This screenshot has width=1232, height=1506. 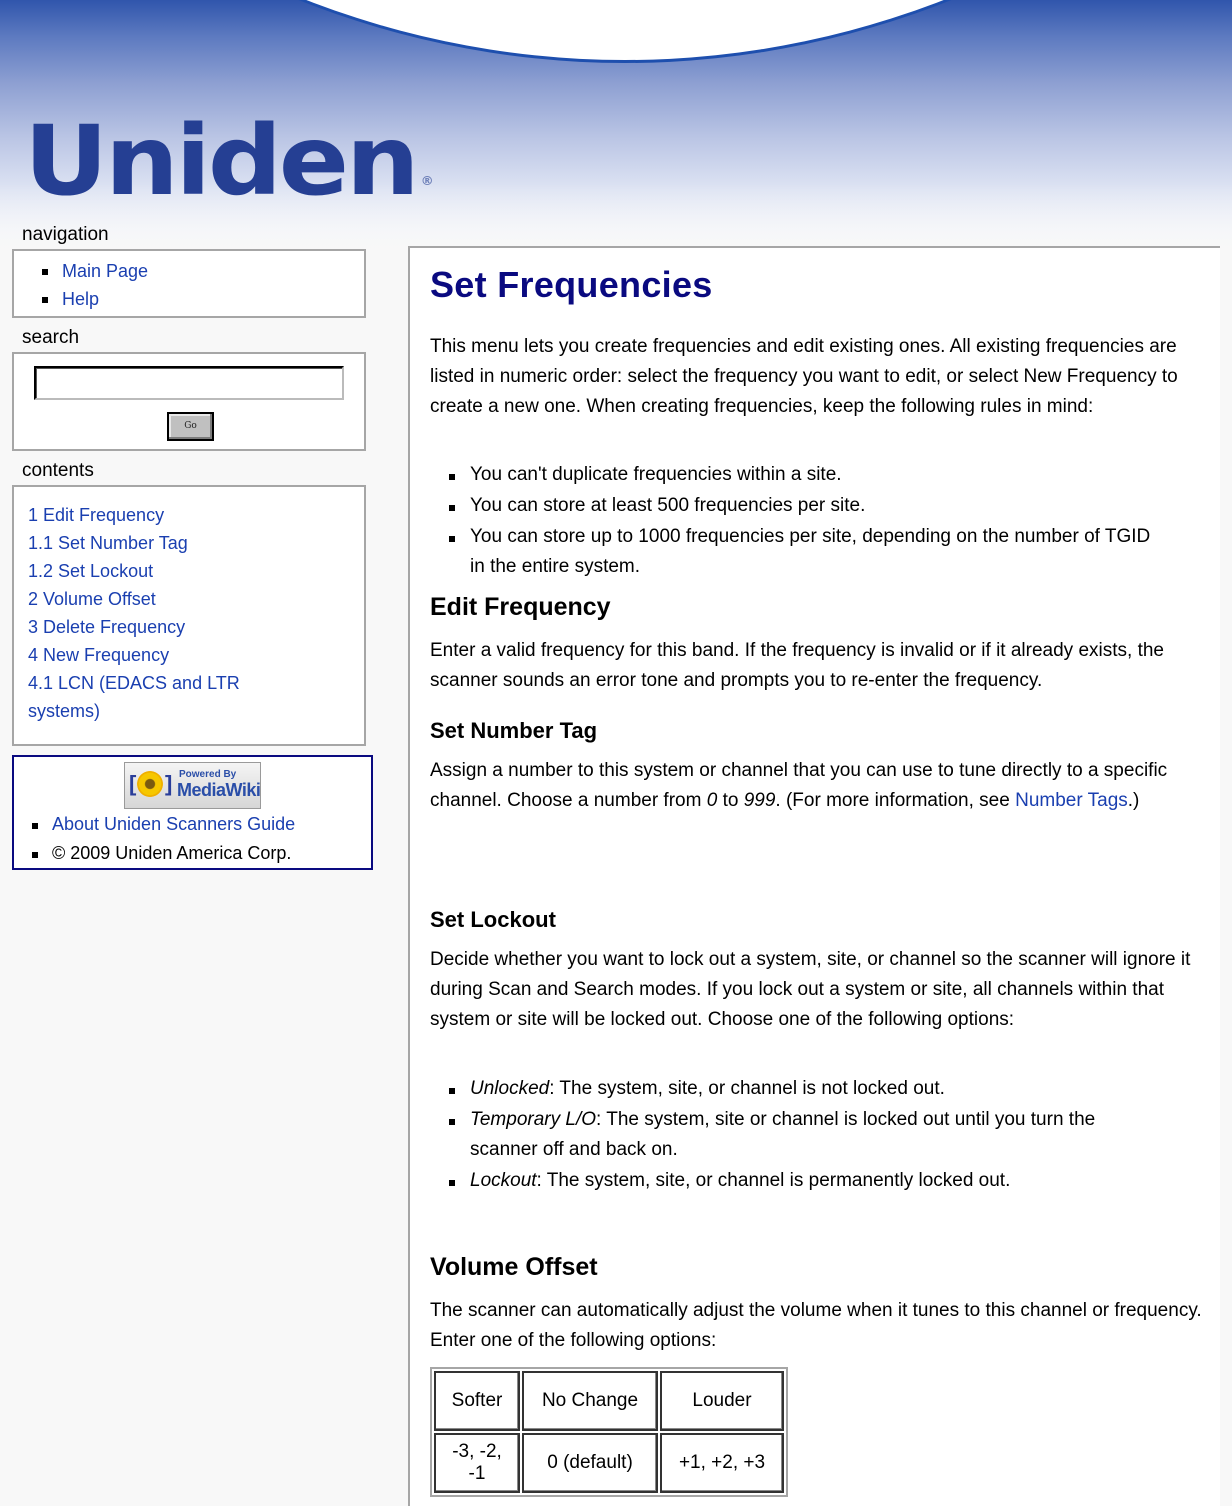 What do you see at coordinates (477, 1463) in the screenshot?
I see `table-cell: -3, -2, -1` at bounding box center [477, 1463].